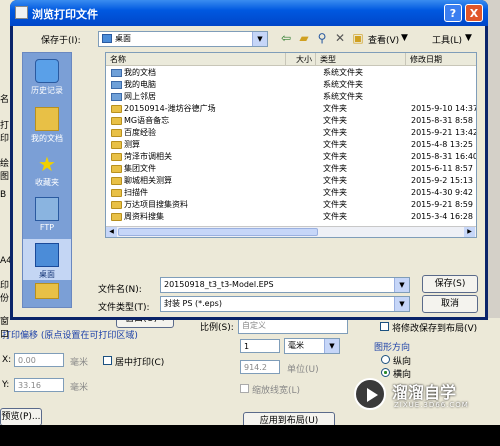 The image size is (500, 446). I want to click on desktop-icon, so click(107, 38).